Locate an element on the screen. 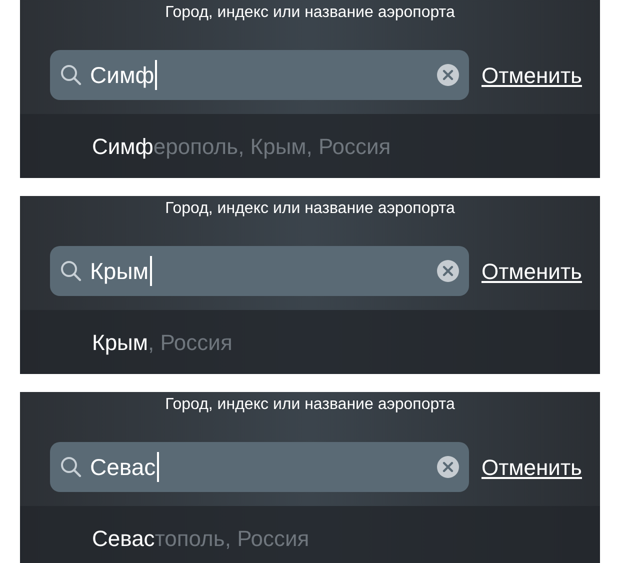  result-text: Симферополь, Крым, Россия is located at coordinates (241, 146).